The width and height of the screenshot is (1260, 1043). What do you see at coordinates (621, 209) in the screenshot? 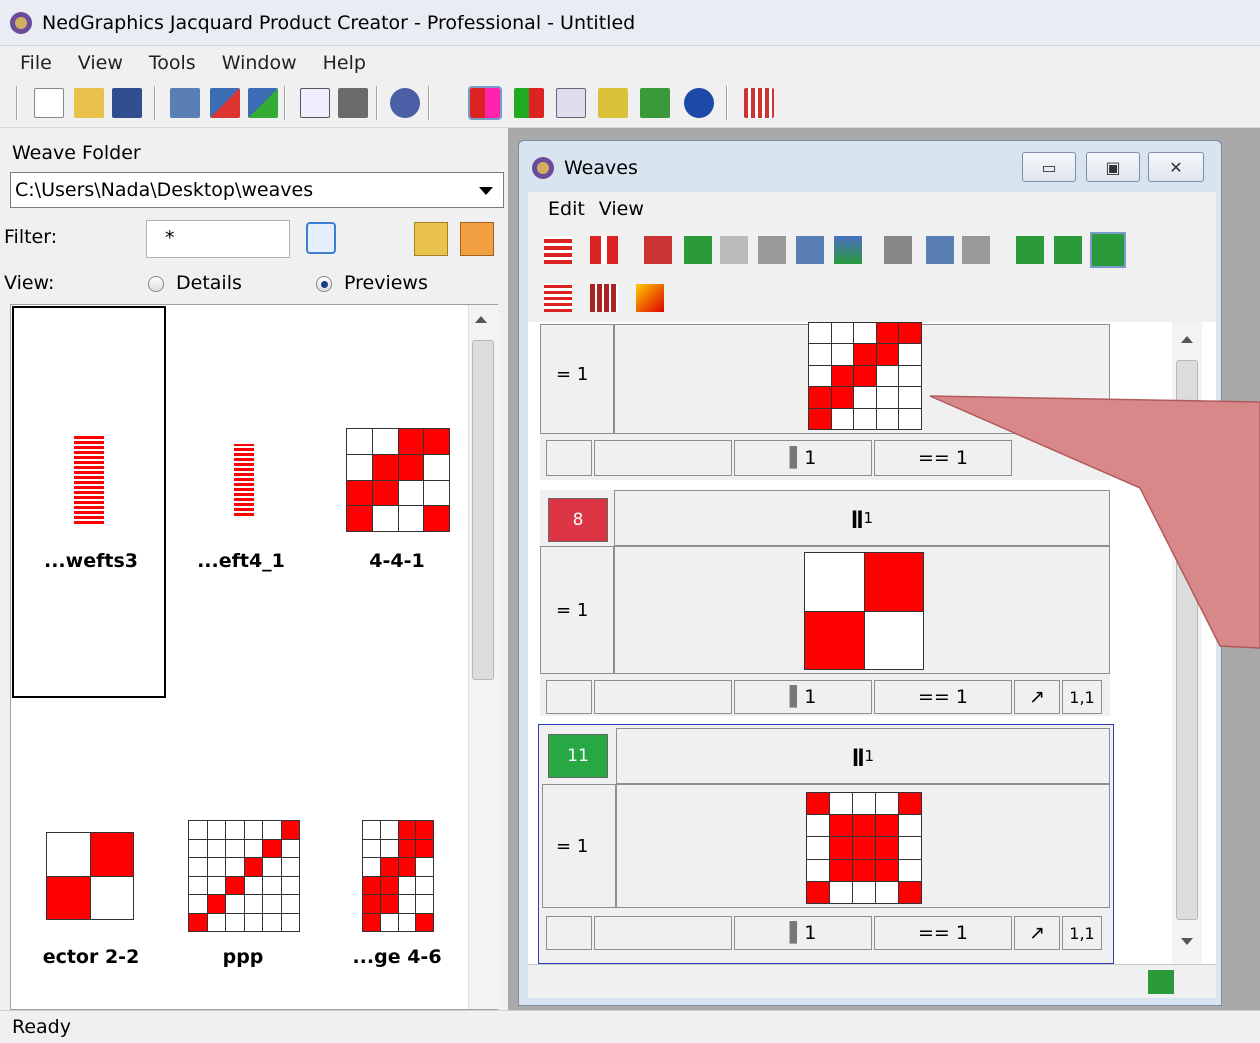
I see `weaves-menu-view: View` at bounding box center [621, 209].